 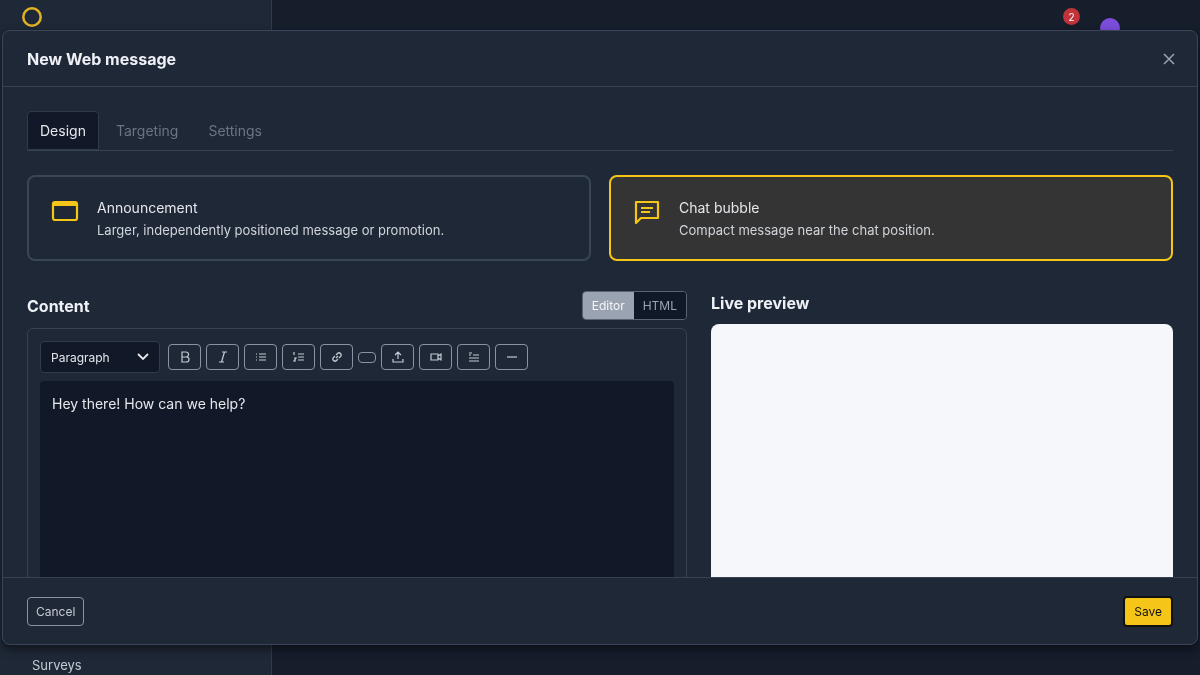 What do you see at coordinates (151, 666) in the screenshot?
I see `sidebar-item: Surveys` at bounding box center [151, 666].